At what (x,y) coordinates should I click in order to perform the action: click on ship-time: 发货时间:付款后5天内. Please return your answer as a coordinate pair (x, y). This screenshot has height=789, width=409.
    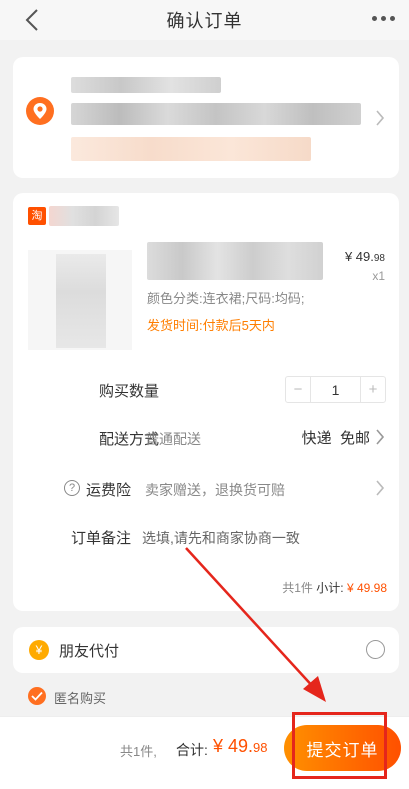
    Looking at the image, I should click on (211, 325).